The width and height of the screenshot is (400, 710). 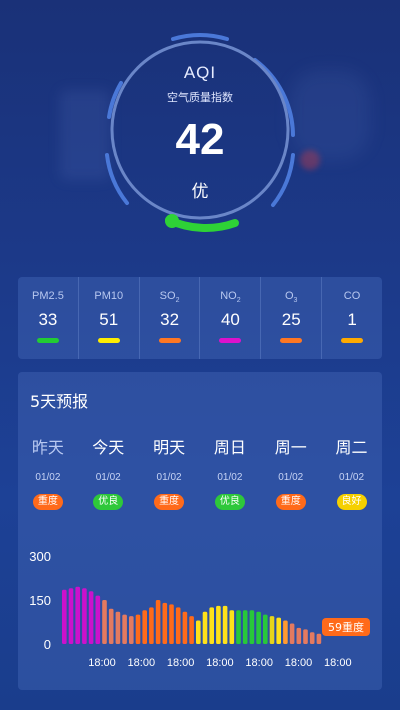 I want to click on pollutant-panel: PM2.5 33 PM10 51 SO2 32 NO2 40 O3 25 CO 1, so click(x=200, y=318).